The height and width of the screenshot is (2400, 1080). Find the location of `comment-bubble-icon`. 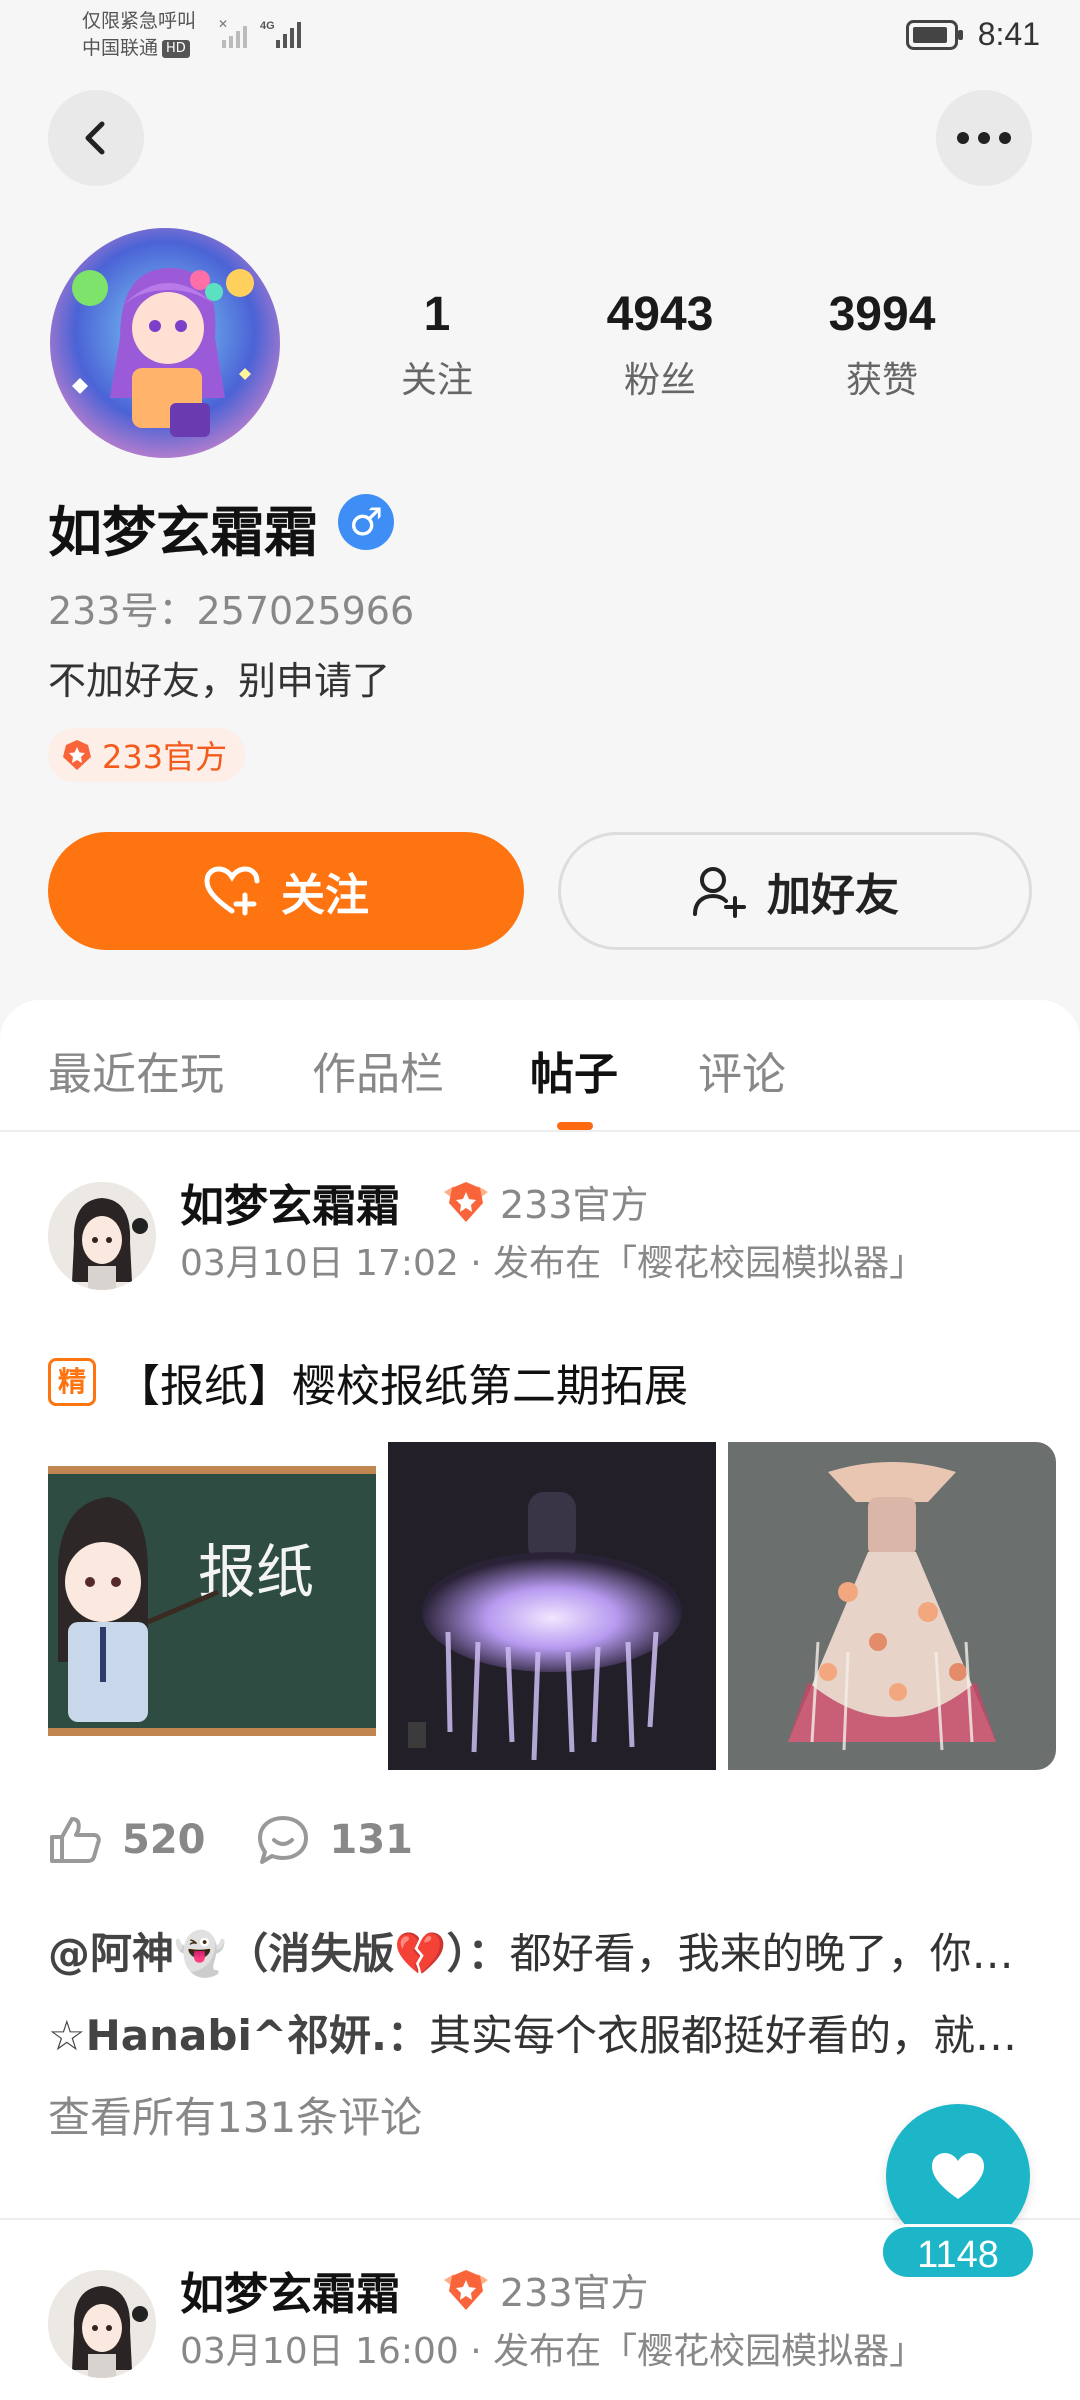

comment-bubble-icon is located at coordinates (282, 1840).